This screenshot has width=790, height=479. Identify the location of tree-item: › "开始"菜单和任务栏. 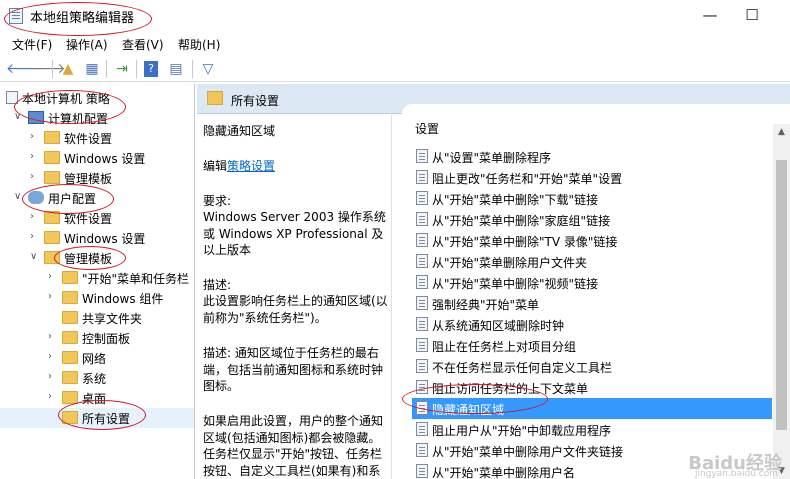
(97, 278).